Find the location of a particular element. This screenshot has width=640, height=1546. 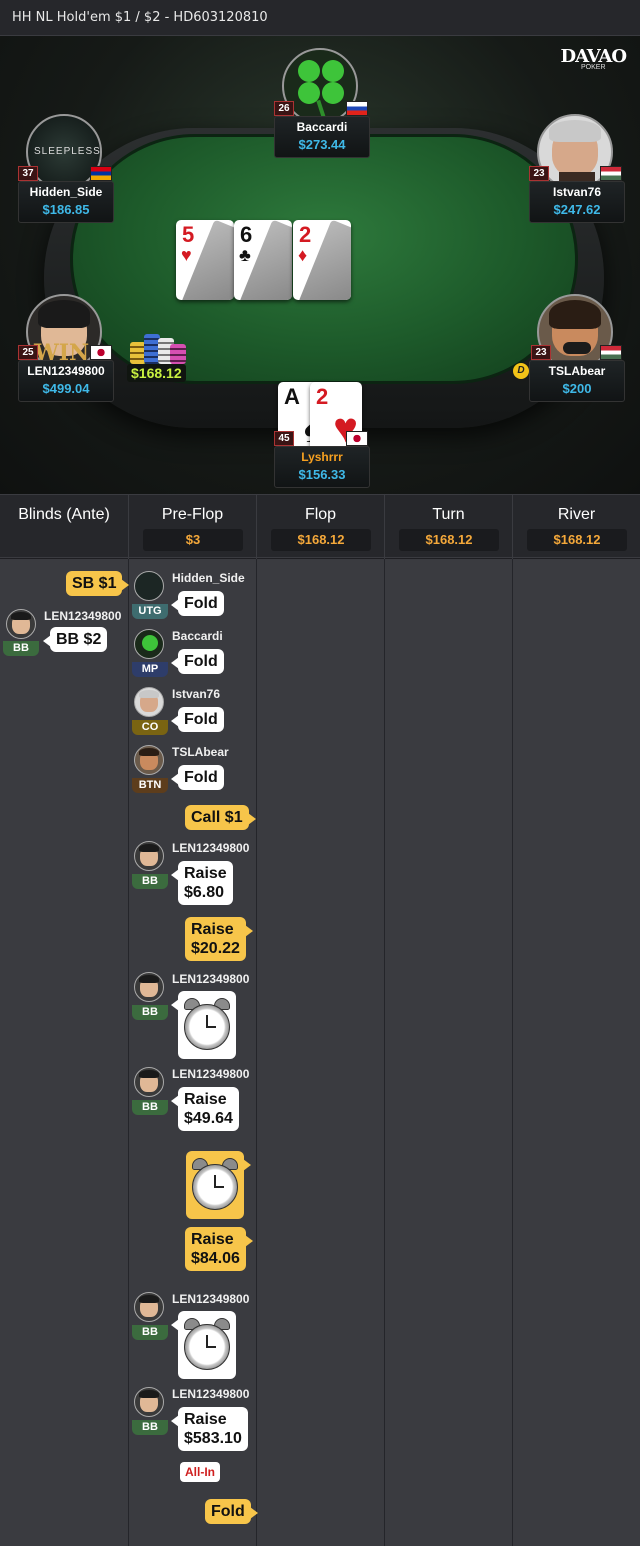

position-badge: MP is located at coordinates (150, 669).